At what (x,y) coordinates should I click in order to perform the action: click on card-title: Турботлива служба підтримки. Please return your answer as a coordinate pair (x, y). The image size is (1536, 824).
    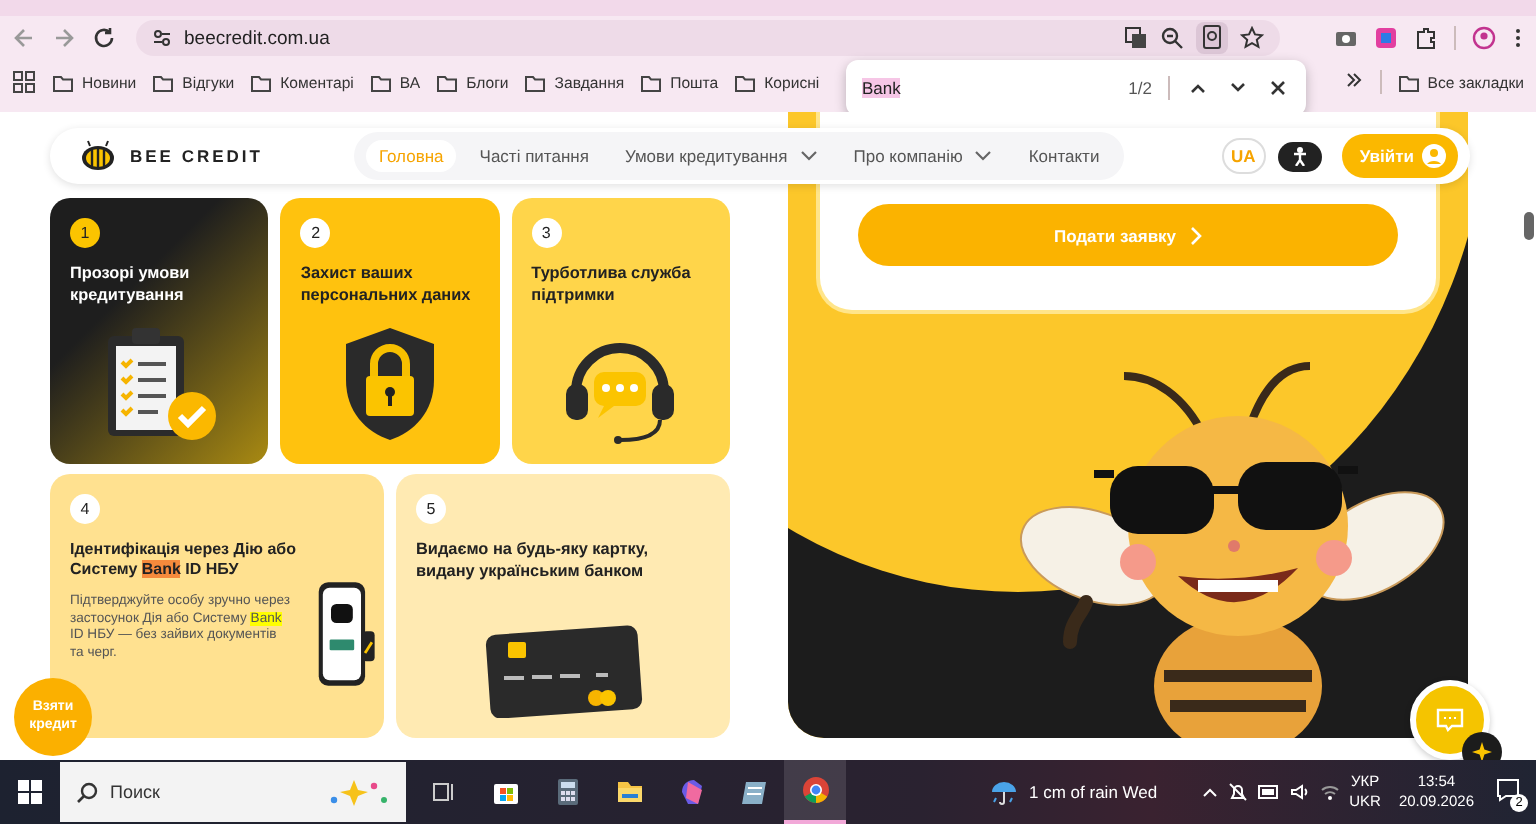
    Looking at the image, I should click on (612, 285).